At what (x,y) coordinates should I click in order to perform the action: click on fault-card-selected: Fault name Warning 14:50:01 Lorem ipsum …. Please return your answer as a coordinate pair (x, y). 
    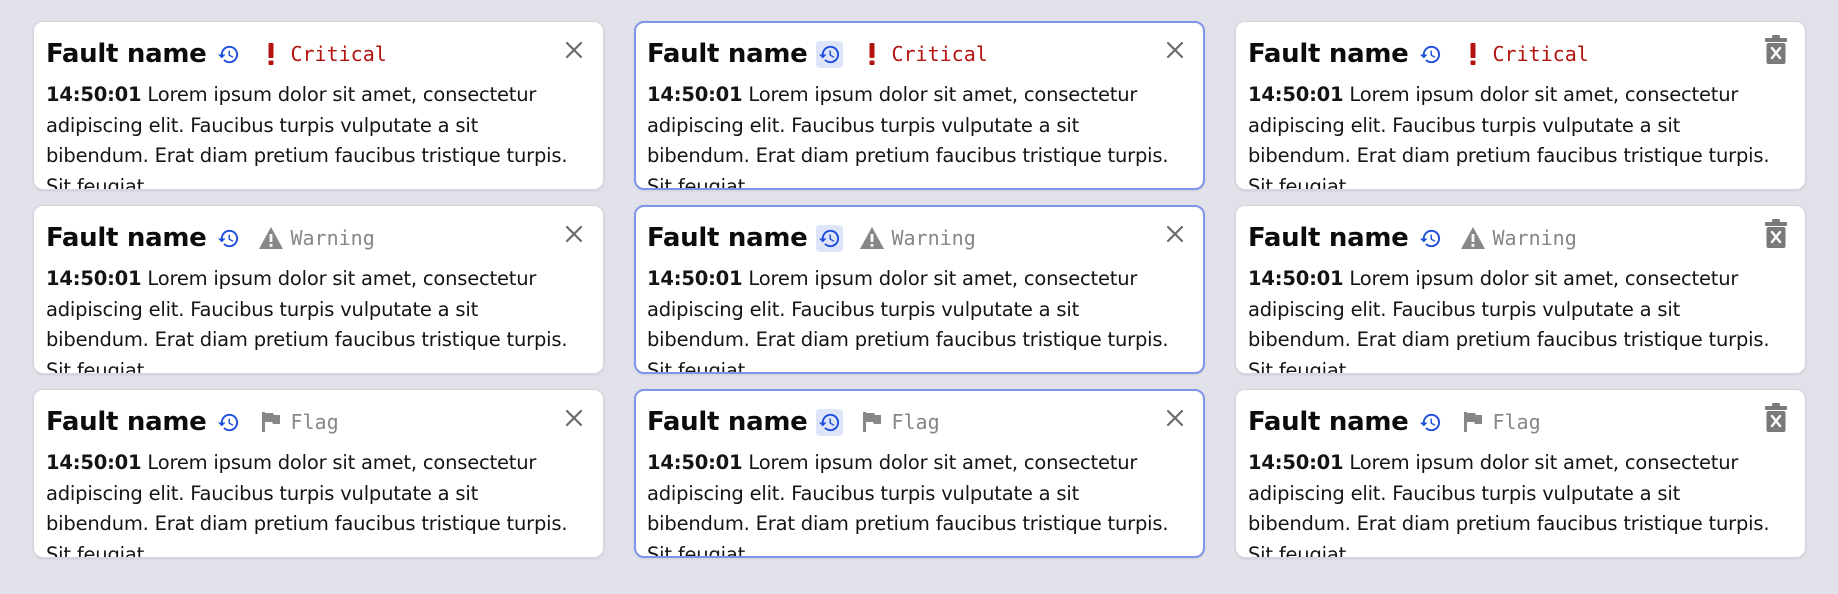
    Looking at the image, I should click on (919, 289).